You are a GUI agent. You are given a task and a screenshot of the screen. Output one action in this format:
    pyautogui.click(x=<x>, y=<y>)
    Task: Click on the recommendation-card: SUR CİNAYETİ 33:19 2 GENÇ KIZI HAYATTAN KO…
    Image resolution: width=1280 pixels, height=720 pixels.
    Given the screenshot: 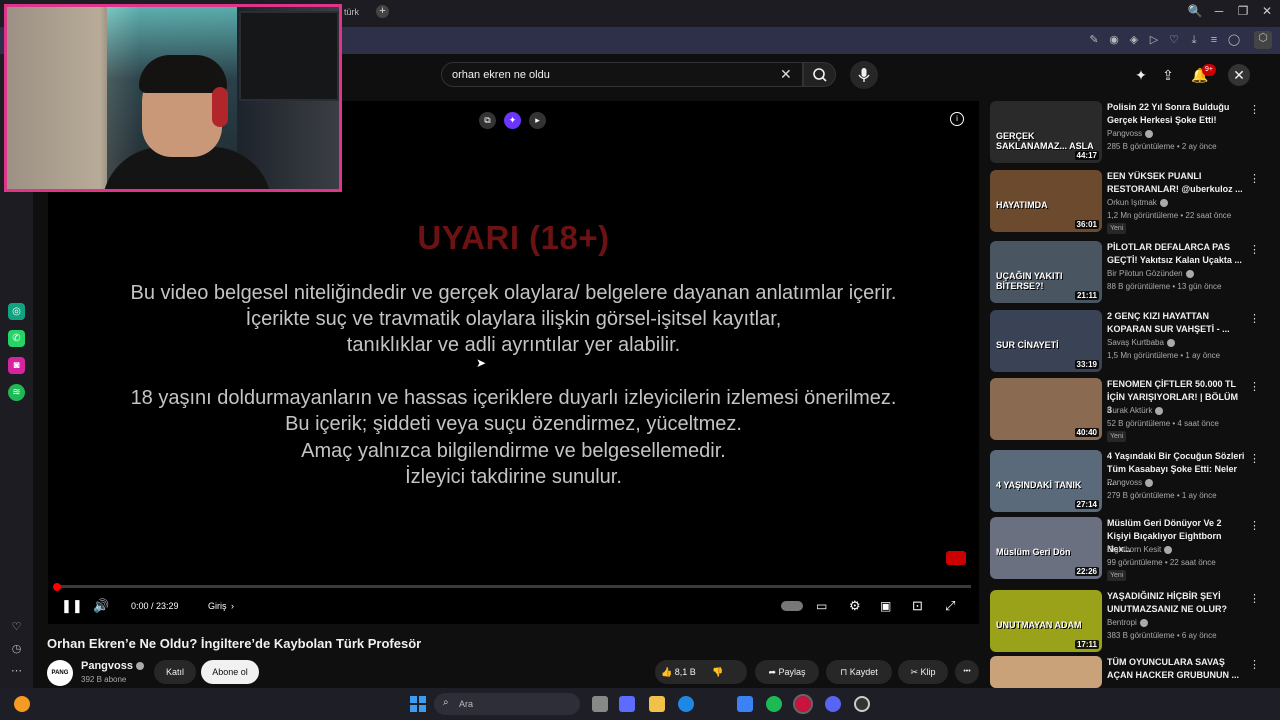 What is the action you would take?
    pyautogui.click(x=1135, y=342)
    